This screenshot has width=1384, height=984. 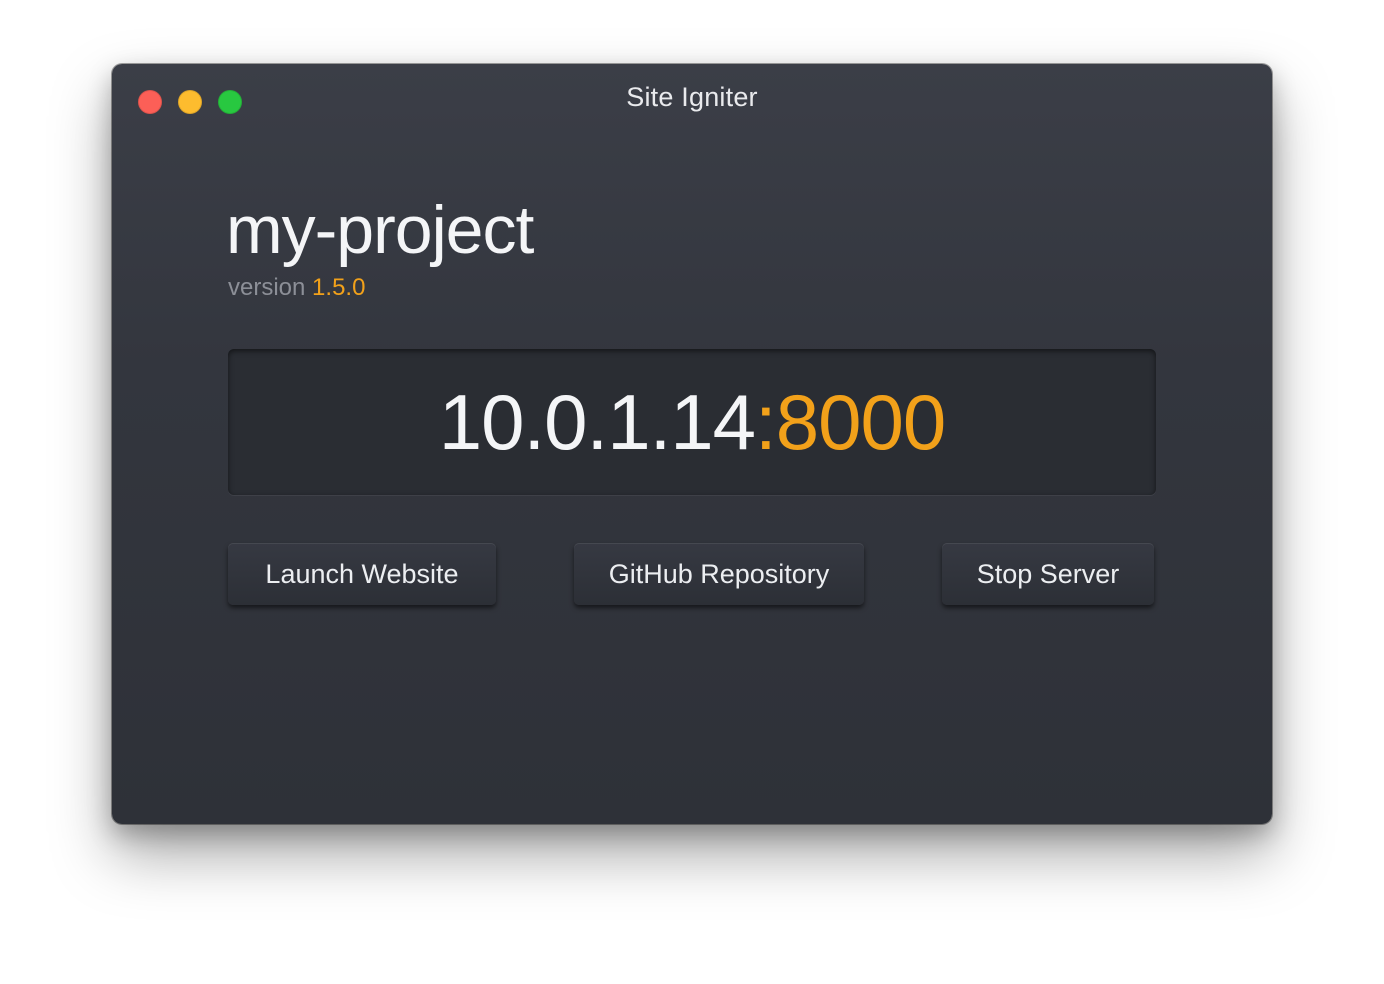 I want to click on server-address-panel: 10.0.1.14:8000, so click(x=692, y=422).